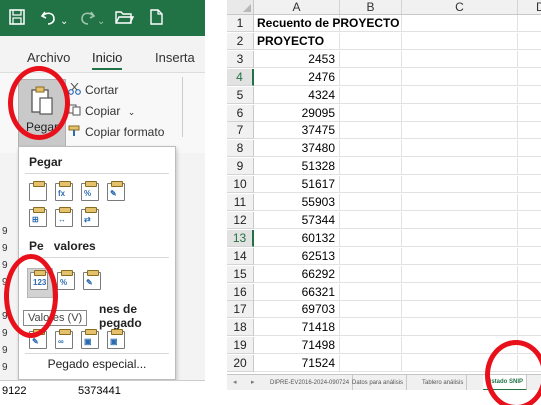 This screenshot has height=405, width=541. What do you see at coordinates (297, 363) in the screenshot?
I see `cell-a: 71524` at bounding box center [297, 363].